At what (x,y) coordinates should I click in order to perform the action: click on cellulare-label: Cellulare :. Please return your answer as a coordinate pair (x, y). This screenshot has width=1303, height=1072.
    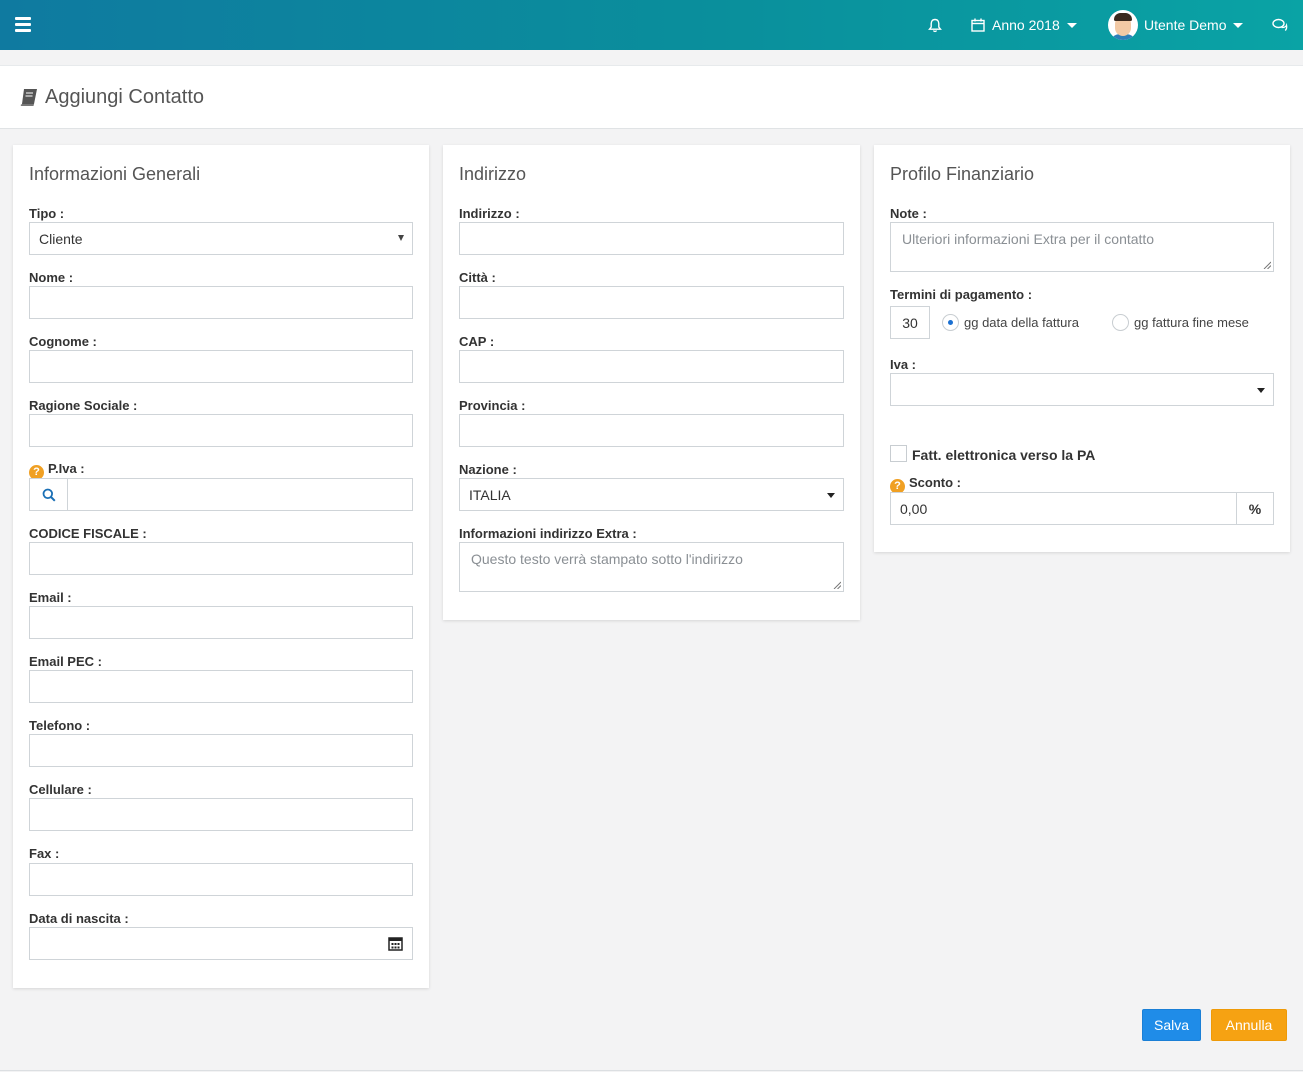
    Looking at the image, I should click on (60, 789).